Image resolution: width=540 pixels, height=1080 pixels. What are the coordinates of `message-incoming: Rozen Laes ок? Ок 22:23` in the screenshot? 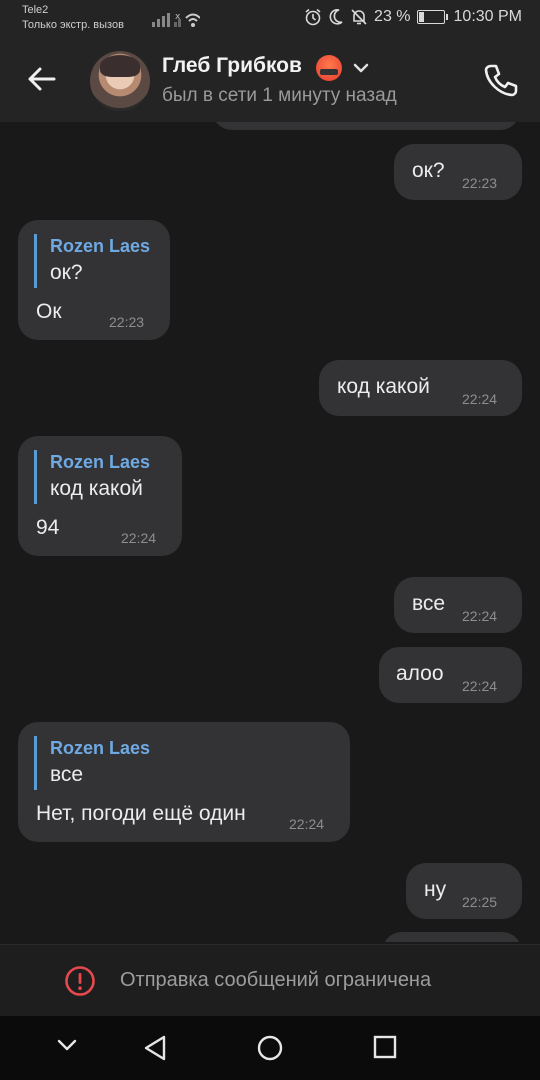 It's located at (94, 280).